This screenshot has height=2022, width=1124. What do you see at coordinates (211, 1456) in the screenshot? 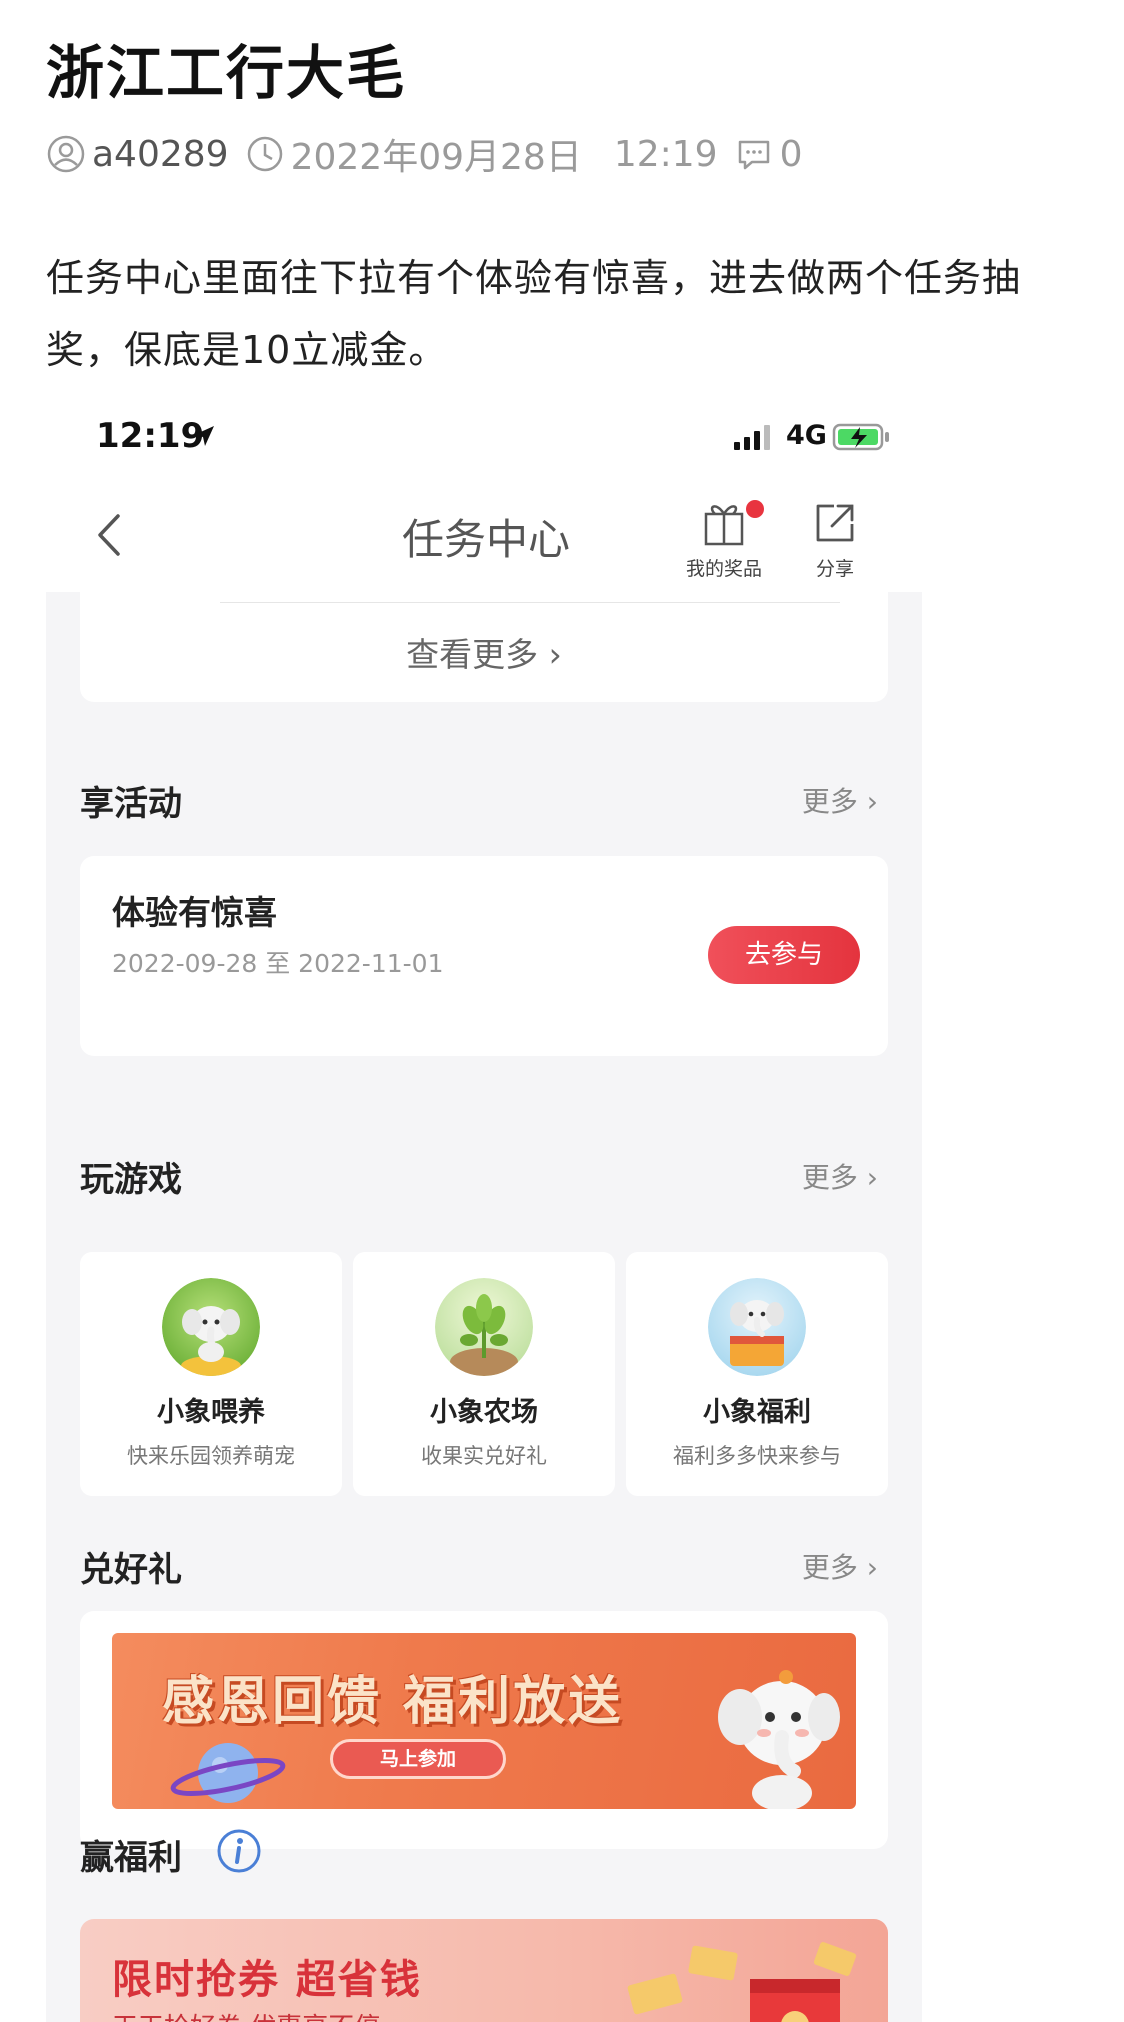
I see `game-desc: 快来乐园领养萌宠` at bounding box center [211, 1456].